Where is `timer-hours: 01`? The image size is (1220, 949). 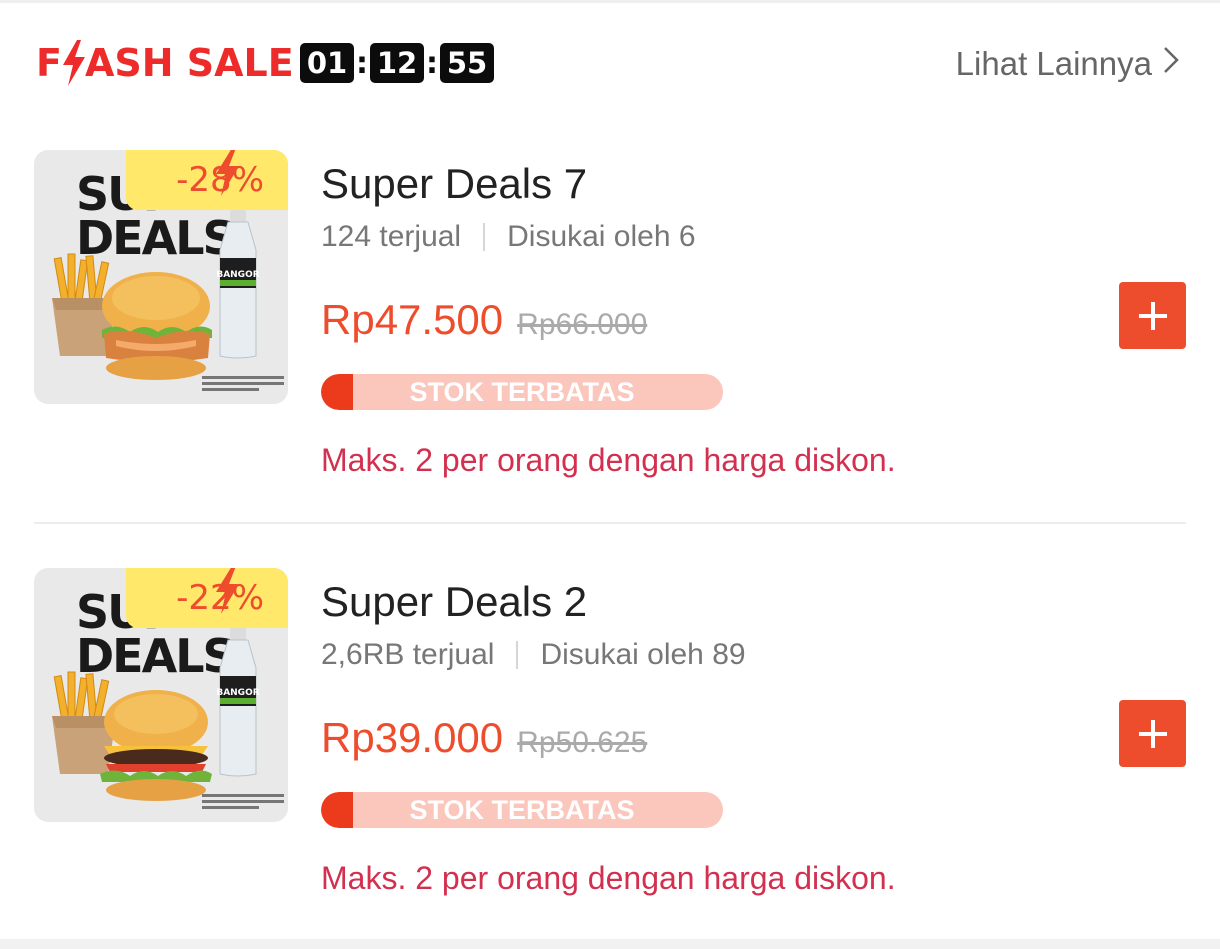
timer-hours: 01 is located at coordinates (327, 63).